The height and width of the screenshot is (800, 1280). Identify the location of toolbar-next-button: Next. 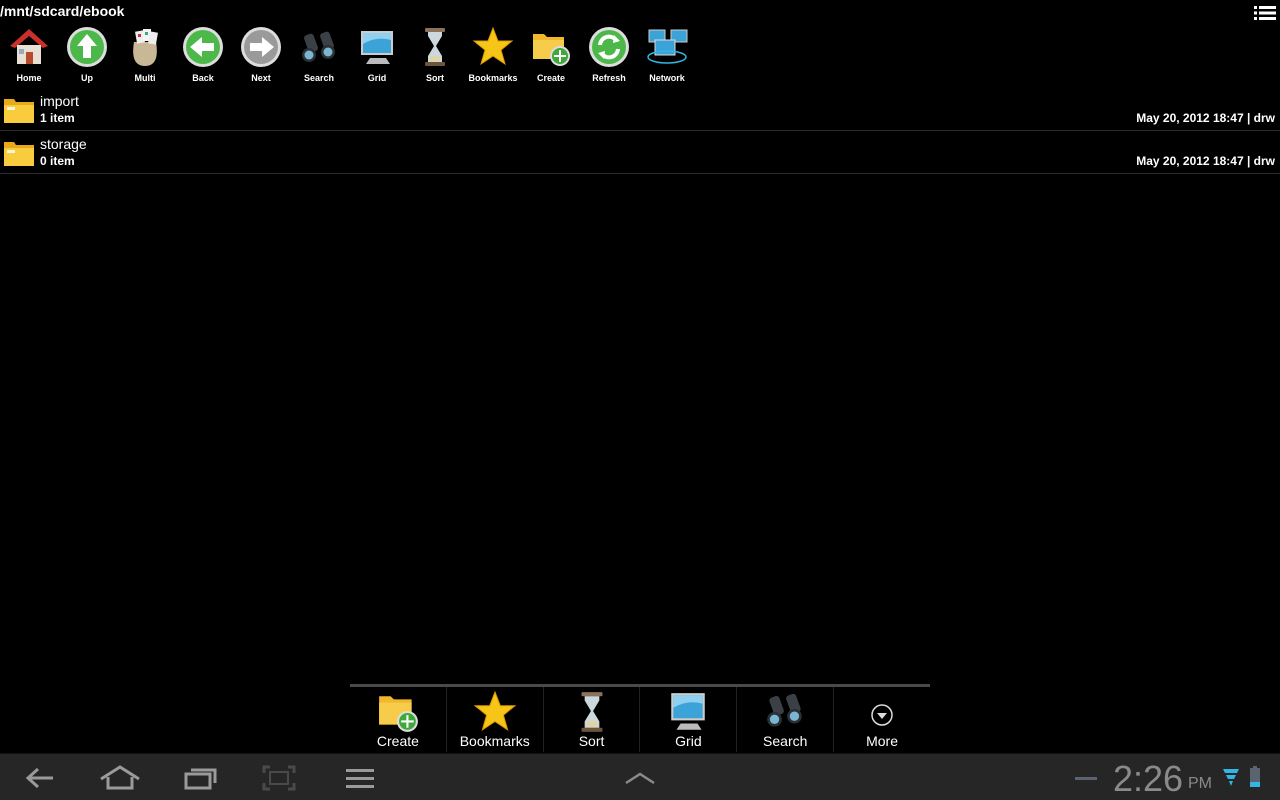
(261, 56).